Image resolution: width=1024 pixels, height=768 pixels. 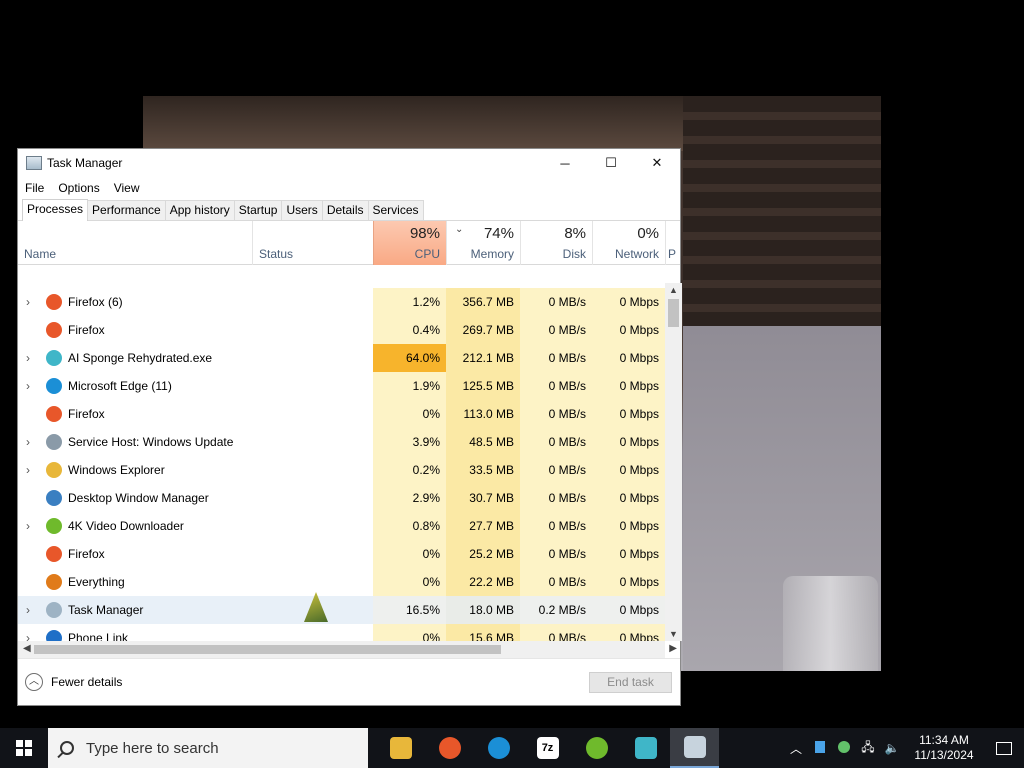 I want to click on end-task-button: End task, so click(x=630, y=682).